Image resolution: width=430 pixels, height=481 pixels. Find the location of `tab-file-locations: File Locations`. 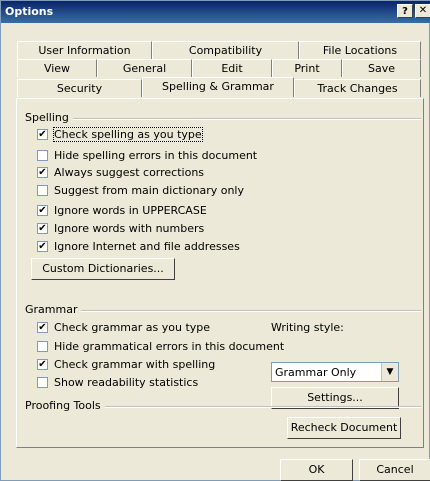

tab-file-locations: File Locations is located at coordinates (360, 50).